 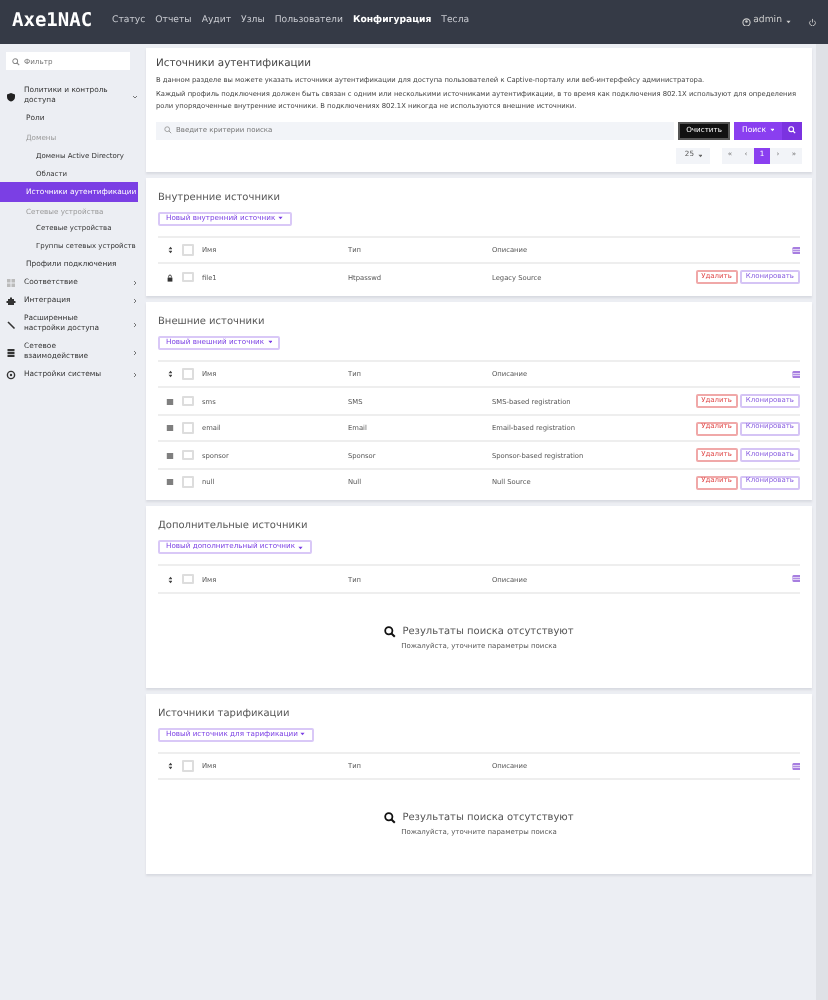 I want to click on lock-icon, so click(x=170, y=277).